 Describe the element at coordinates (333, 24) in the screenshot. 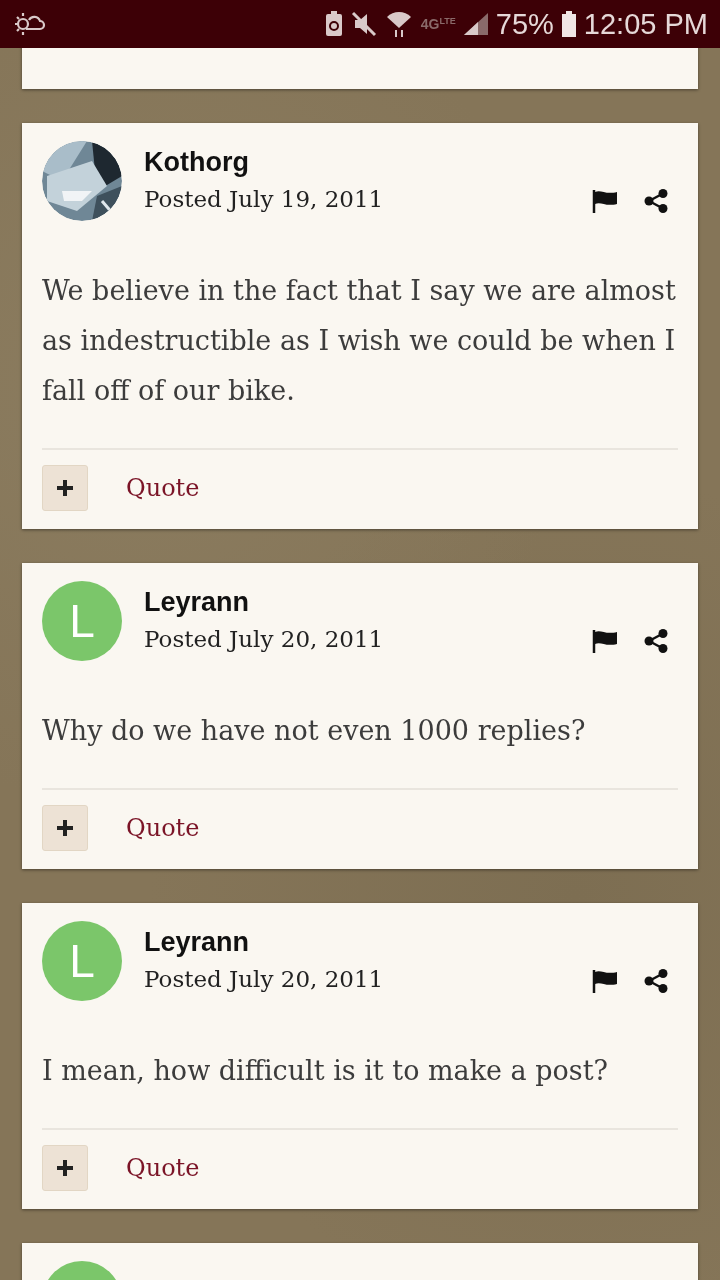

I see `battery-saver-icon` at that location.